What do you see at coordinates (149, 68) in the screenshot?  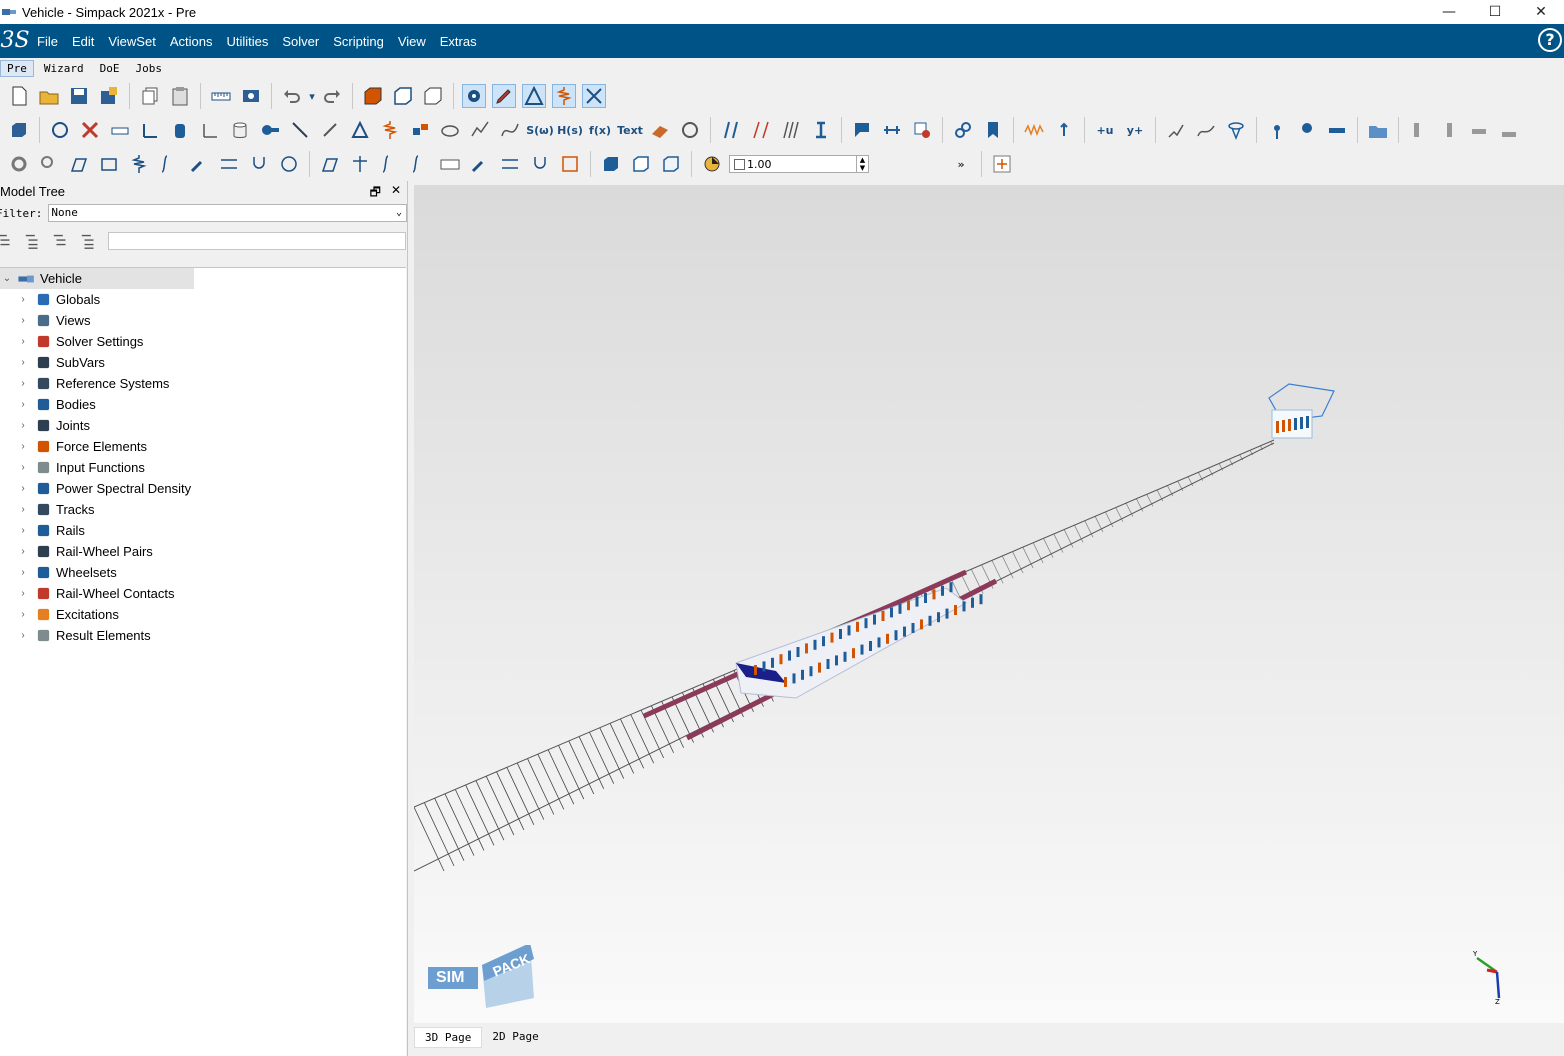 I see `mode-tab-jobs: Jobs` at bounding box center [149, 68].